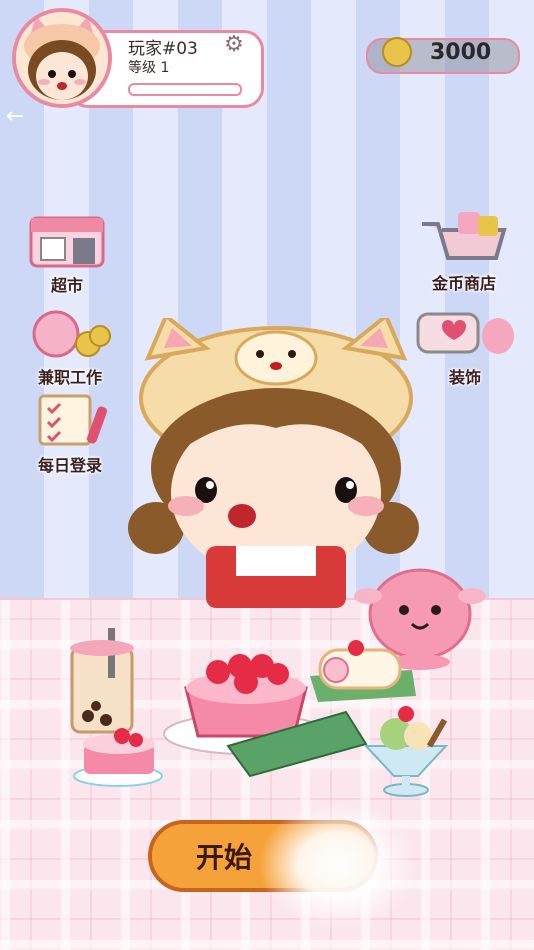 The height and width of the screenshot is (950, 534). I want to click on coin-shop-label: 金币商店, so click(463, 283).